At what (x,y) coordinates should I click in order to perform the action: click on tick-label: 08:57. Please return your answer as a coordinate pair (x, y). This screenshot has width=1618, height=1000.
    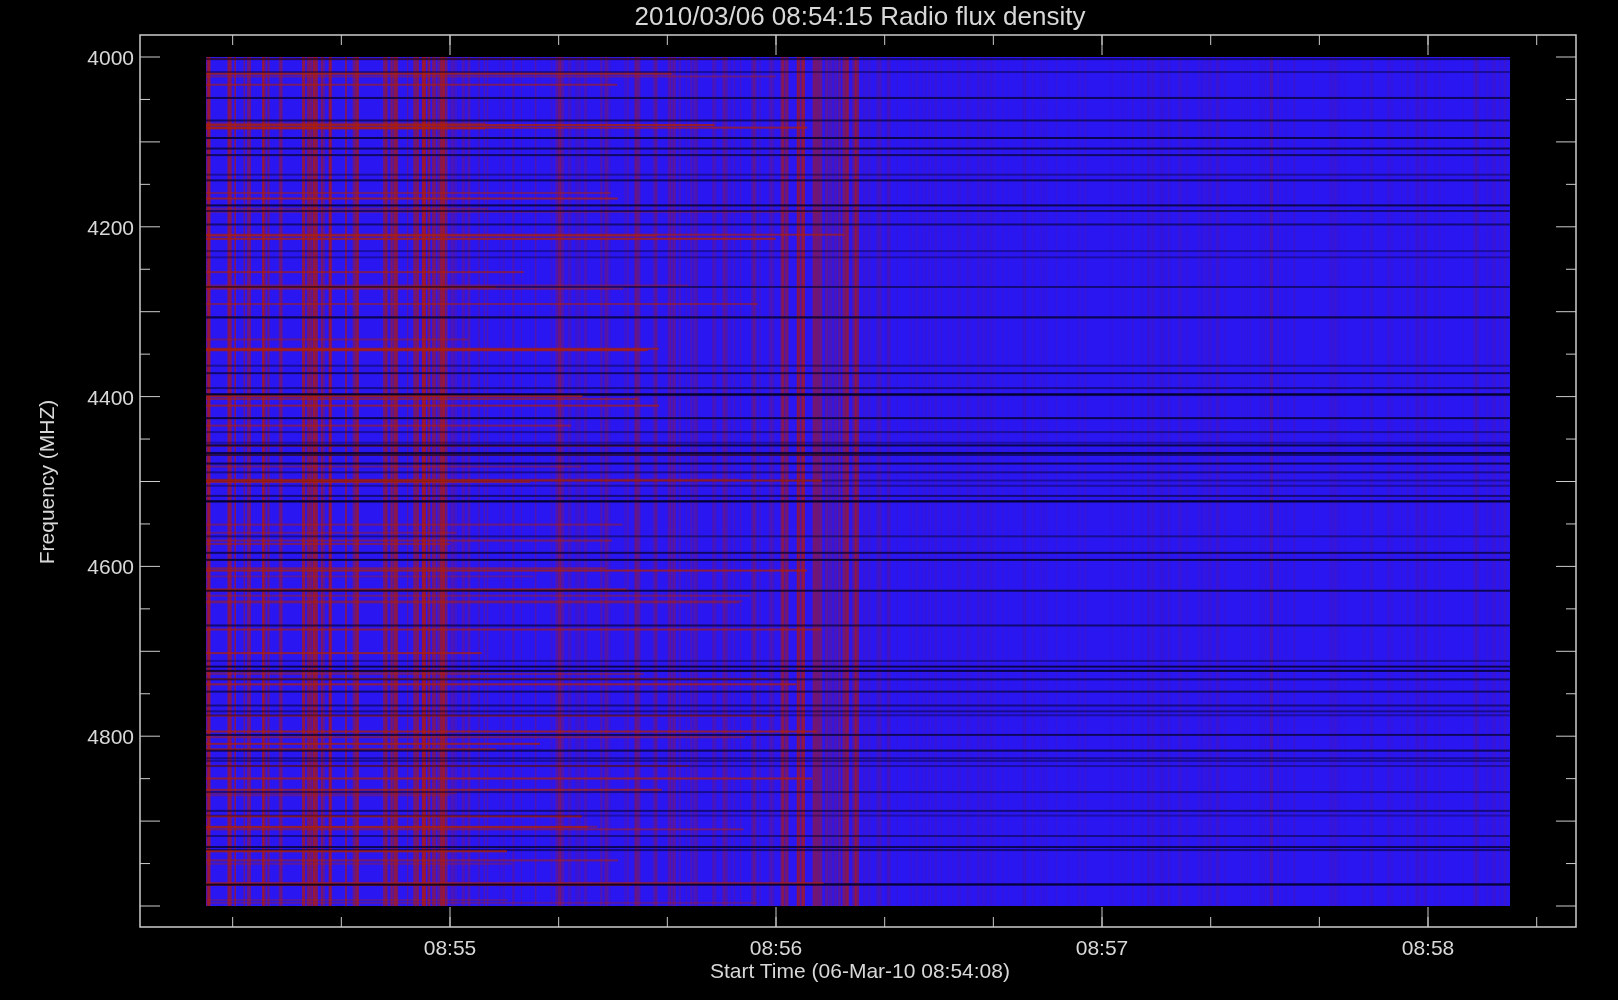
    Looking at the image, I should click on (1102, 947).